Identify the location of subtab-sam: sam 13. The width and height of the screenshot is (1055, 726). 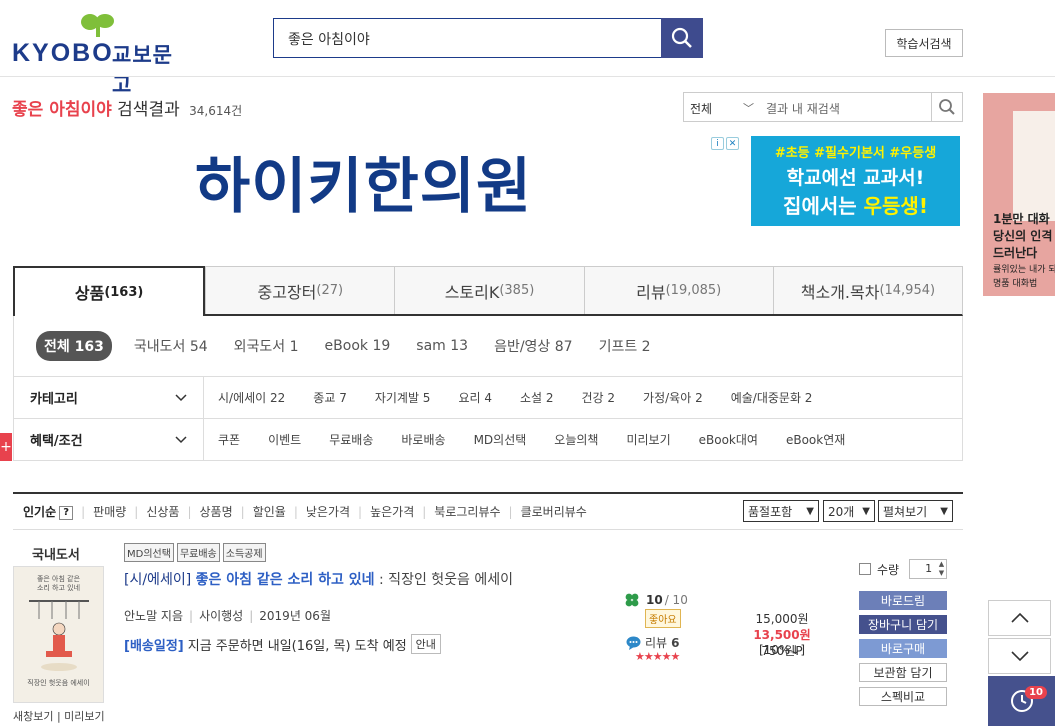
(442, 346).